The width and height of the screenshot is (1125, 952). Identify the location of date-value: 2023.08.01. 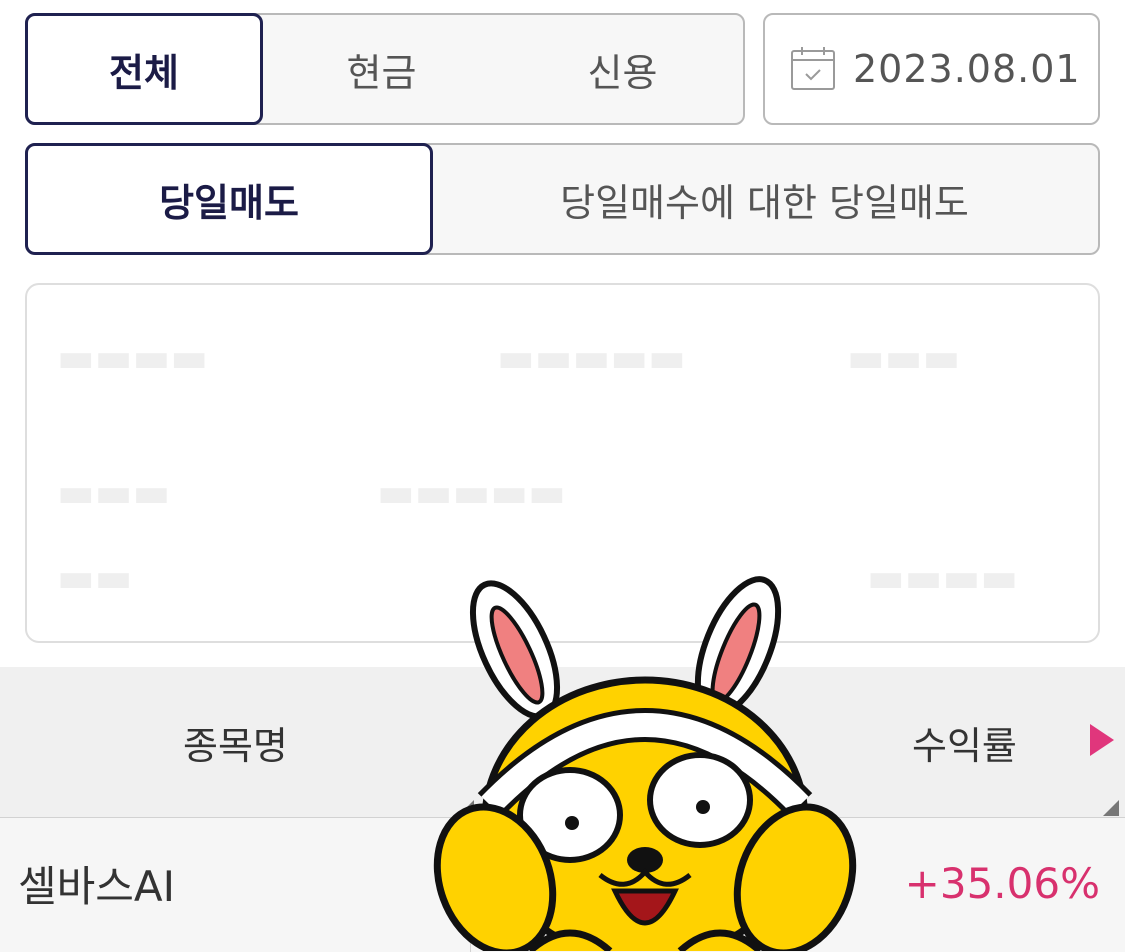
(967, 69).